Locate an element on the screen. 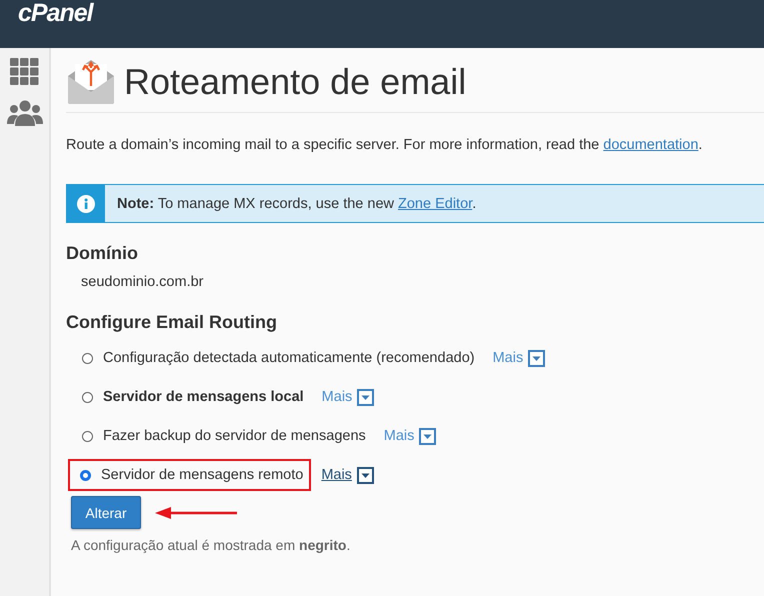 This screenshot has width=764, height=596. radio-option: Servidor de mensagens local is located at coordinates (189, 397).